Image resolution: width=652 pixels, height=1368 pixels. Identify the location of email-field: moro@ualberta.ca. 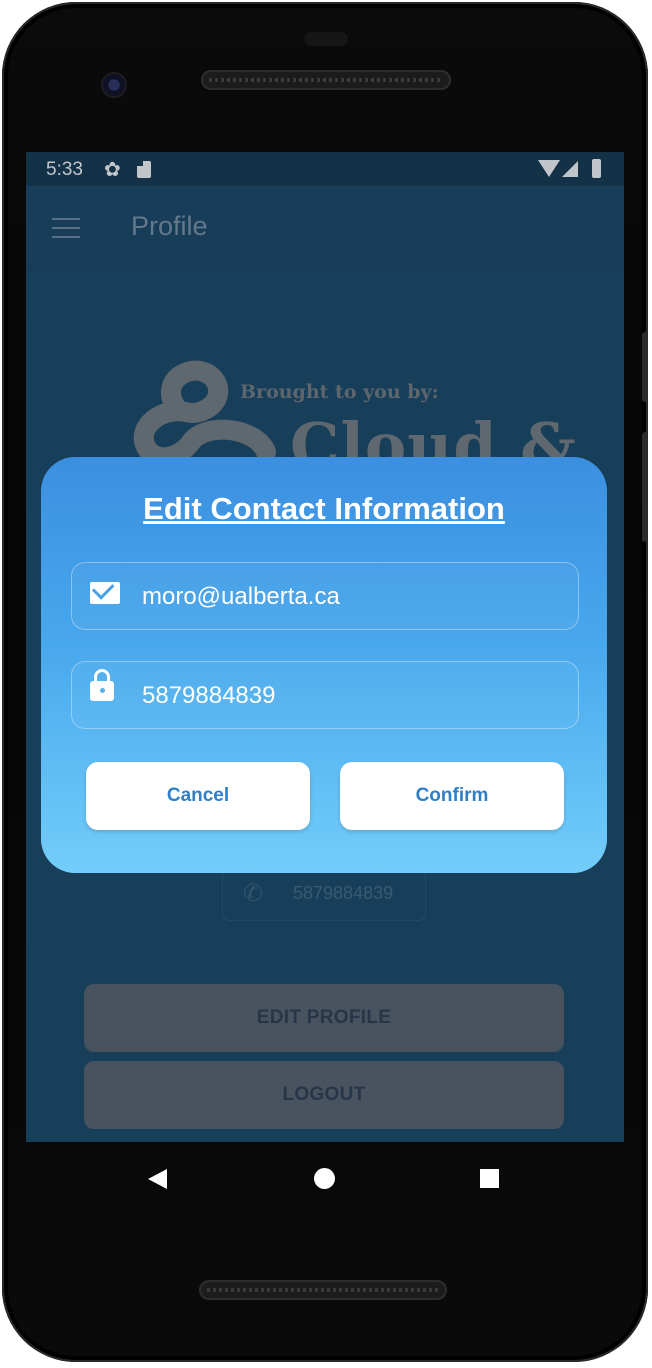
(325, 596).